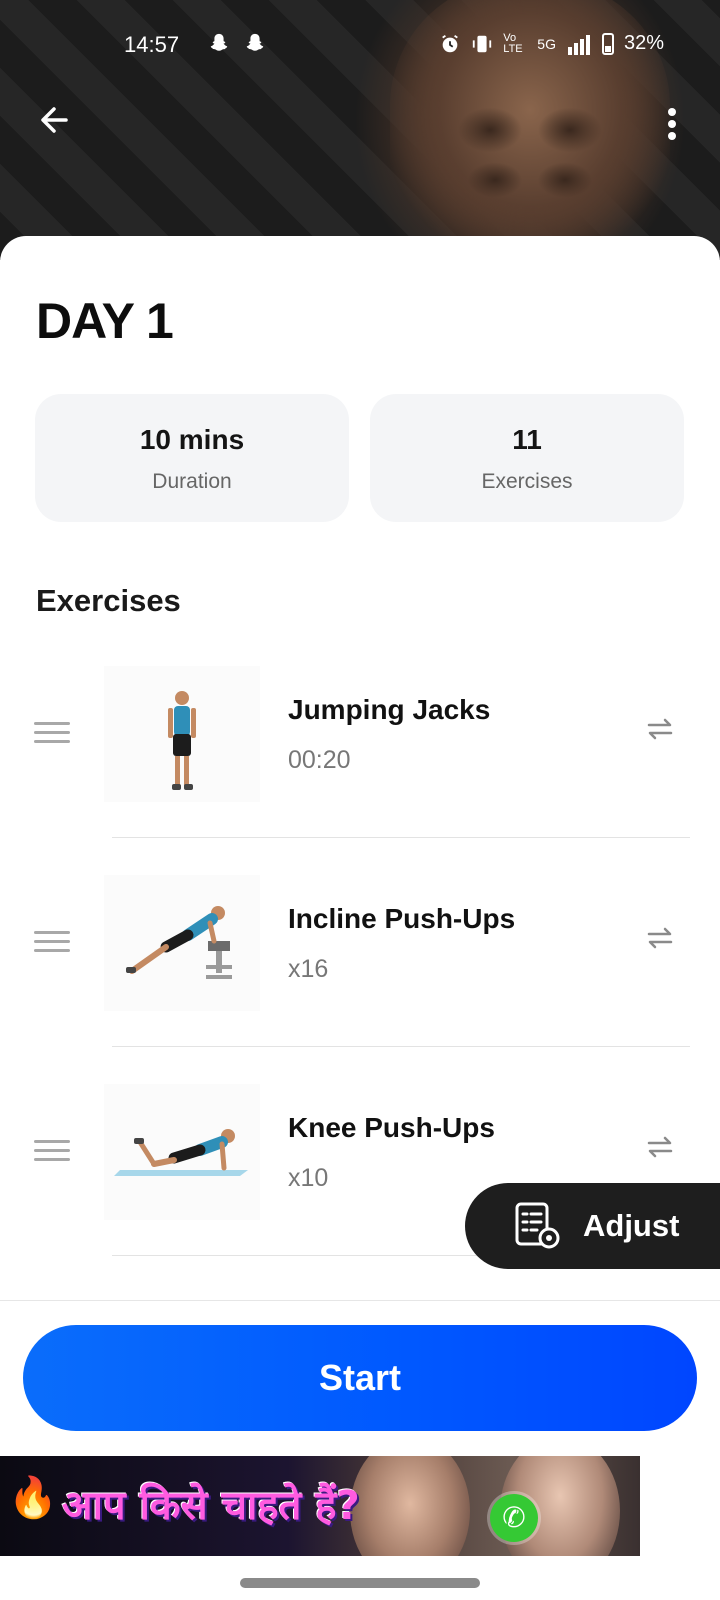 This screenshot has width=720, height=1600. I want to click on exercise-row: Incline Push-Ups x16, so click(360, 965).